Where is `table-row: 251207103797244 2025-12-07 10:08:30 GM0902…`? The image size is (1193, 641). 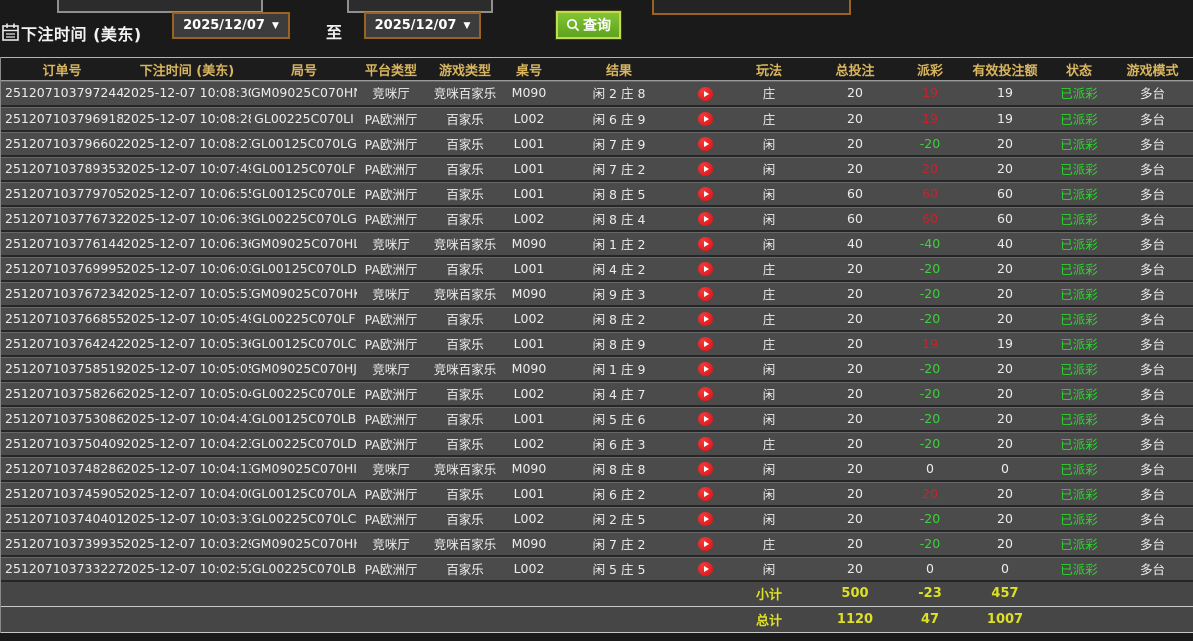 table-row: 251207103797244 2025-12-07 10:08:30 GM0902… is located at coordinates (597, 93).